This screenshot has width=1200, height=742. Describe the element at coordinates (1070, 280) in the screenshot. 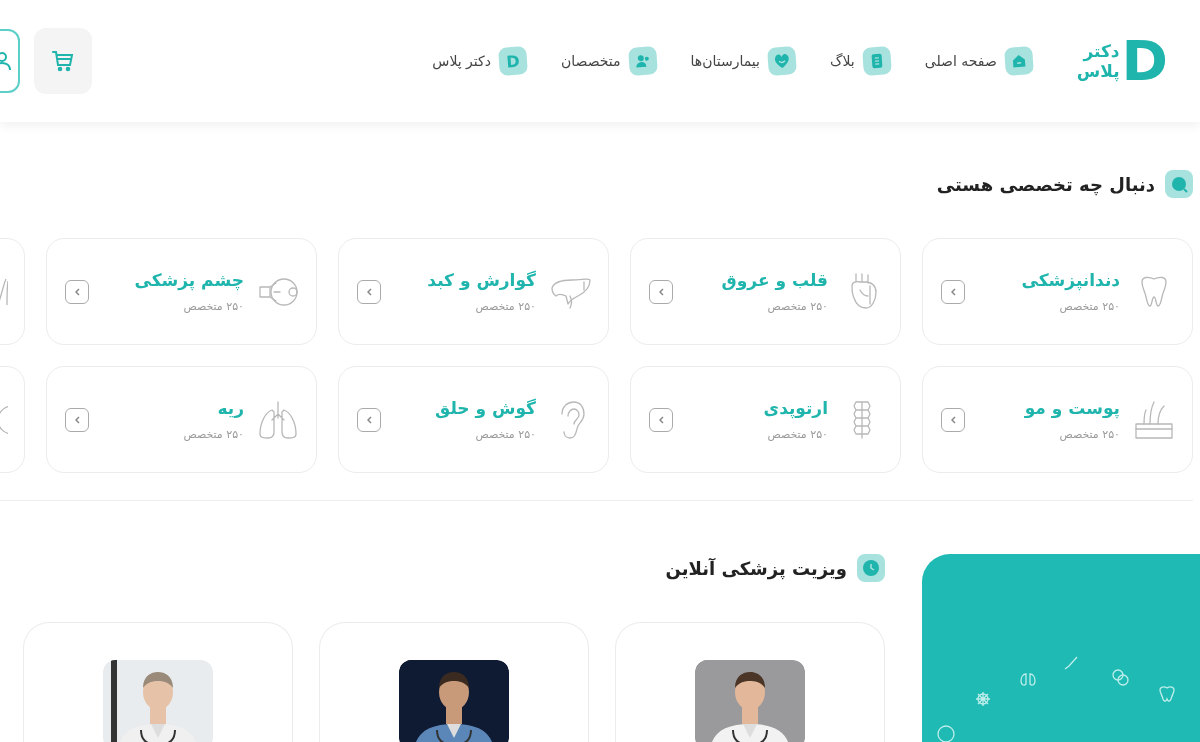

I see `specialty-title: دندانپزشکی` at that location.